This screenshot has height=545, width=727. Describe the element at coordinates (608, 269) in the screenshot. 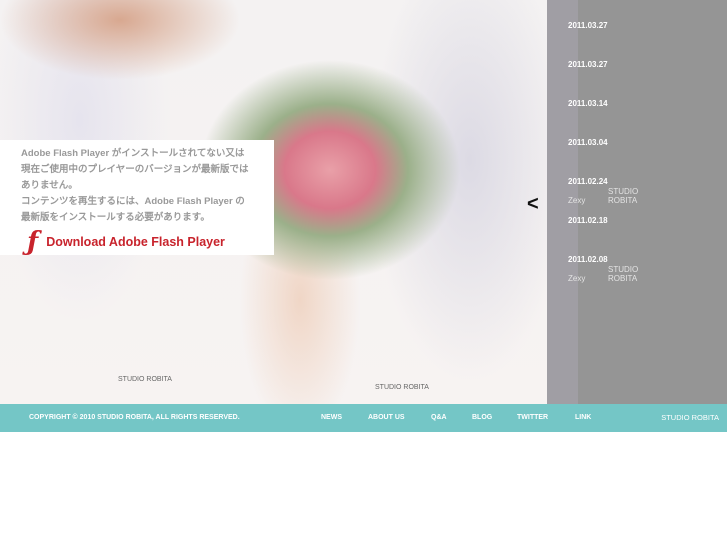

I see `news-item: 2011.02.08 ZexySTUDIO ROBITA` at that location.